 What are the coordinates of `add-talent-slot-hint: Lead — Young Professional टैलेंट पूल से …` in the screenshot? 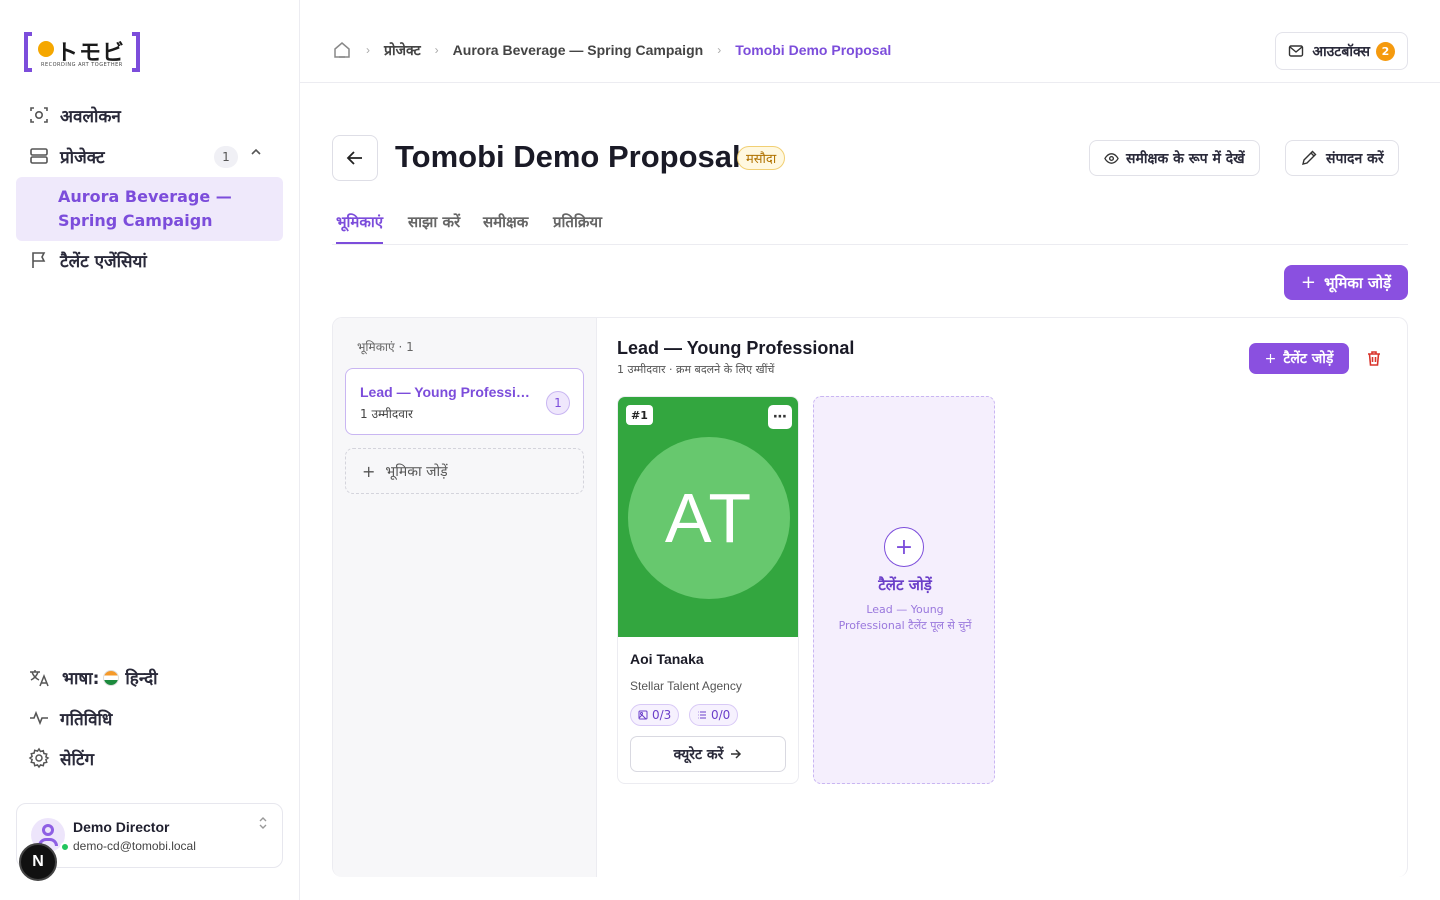 It's located at (905, 617).